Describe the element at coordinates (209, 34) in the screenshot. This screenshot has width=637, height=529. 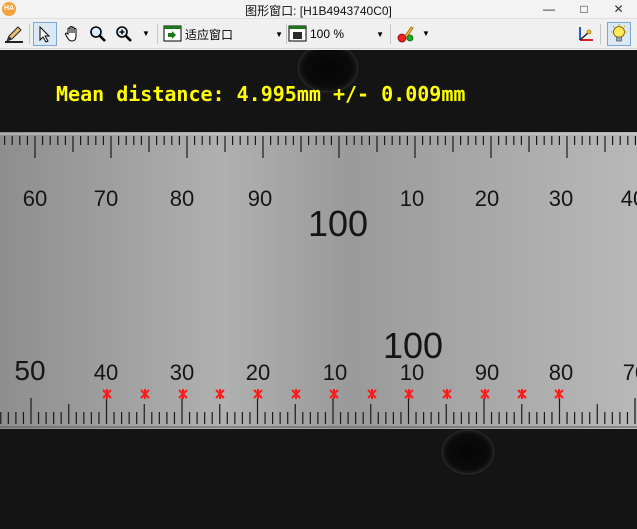
I see `fit-window-label: 适应窗口` at that location.